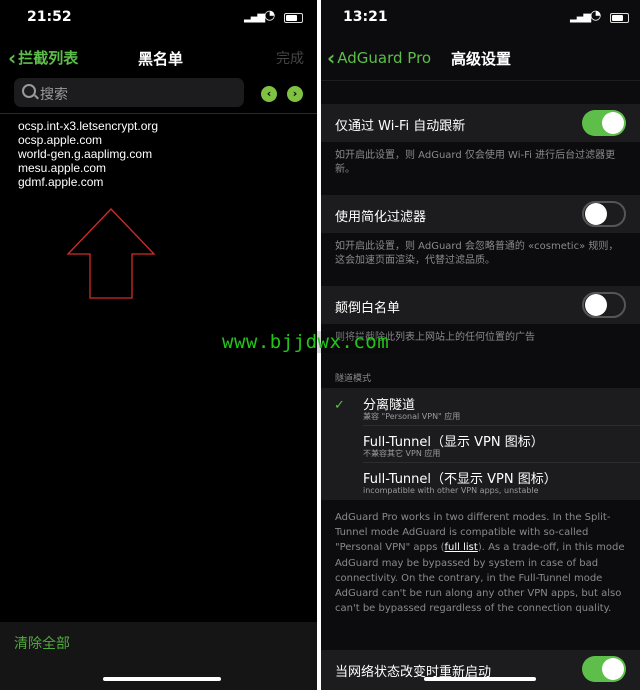  Describe the element at coordinates (158, 18) in the screenshot. I see `status-bar: 21:52 ▂▄▆ ◔` at that location.